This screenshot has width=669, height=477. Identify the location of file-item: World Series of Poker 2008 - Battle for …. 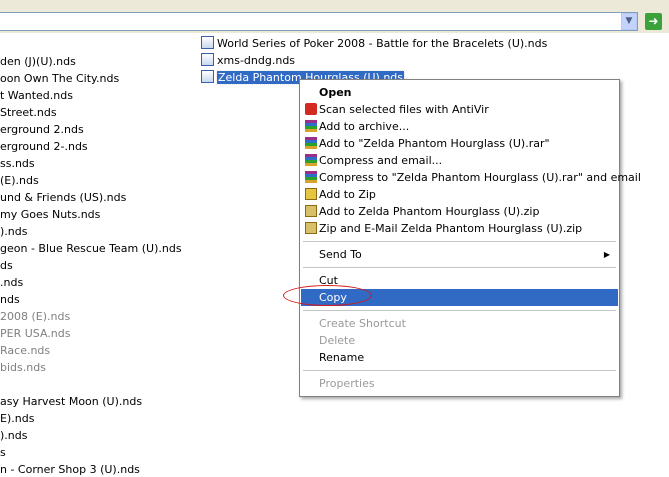
(374, 44).